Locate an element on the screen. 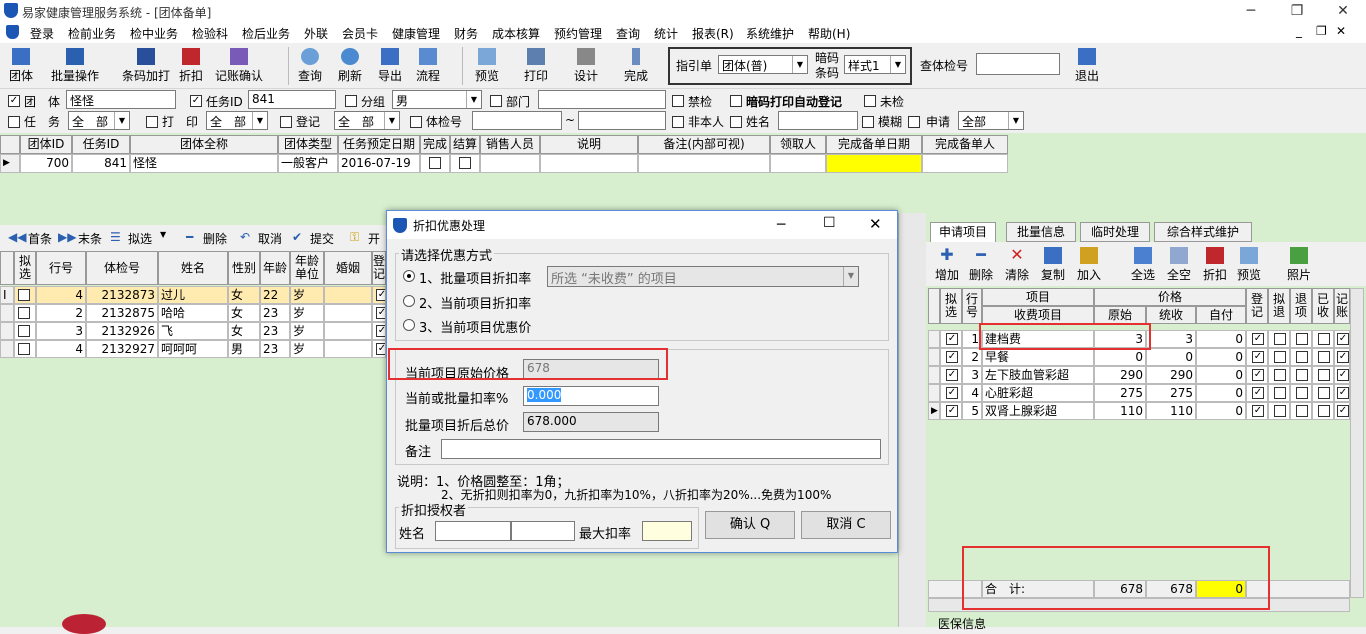 This screenshot has width=1366, height=634. flow-button: 流程 is located at coordinates (428, 66).